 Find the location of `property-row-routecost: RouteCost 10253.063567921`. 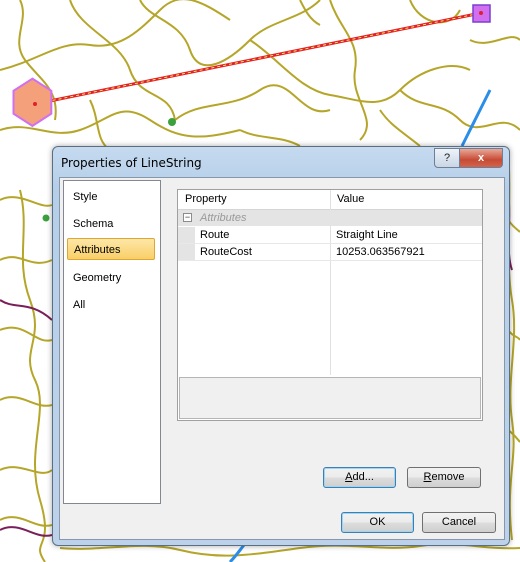

property-row-routecost: RouteCost 10253.063567921 is located at coordinates (330, 252).